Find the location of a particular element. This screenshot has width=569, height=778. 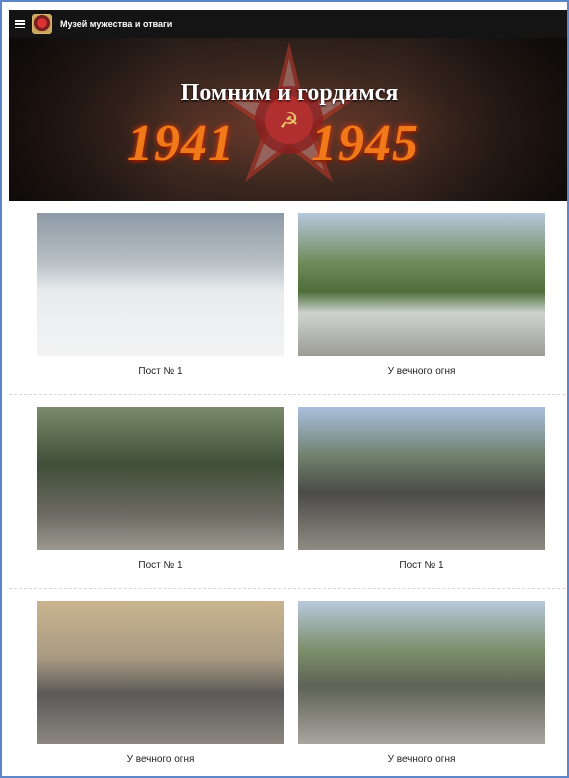

year-end: 1945 is located at coordinates (365, 143).